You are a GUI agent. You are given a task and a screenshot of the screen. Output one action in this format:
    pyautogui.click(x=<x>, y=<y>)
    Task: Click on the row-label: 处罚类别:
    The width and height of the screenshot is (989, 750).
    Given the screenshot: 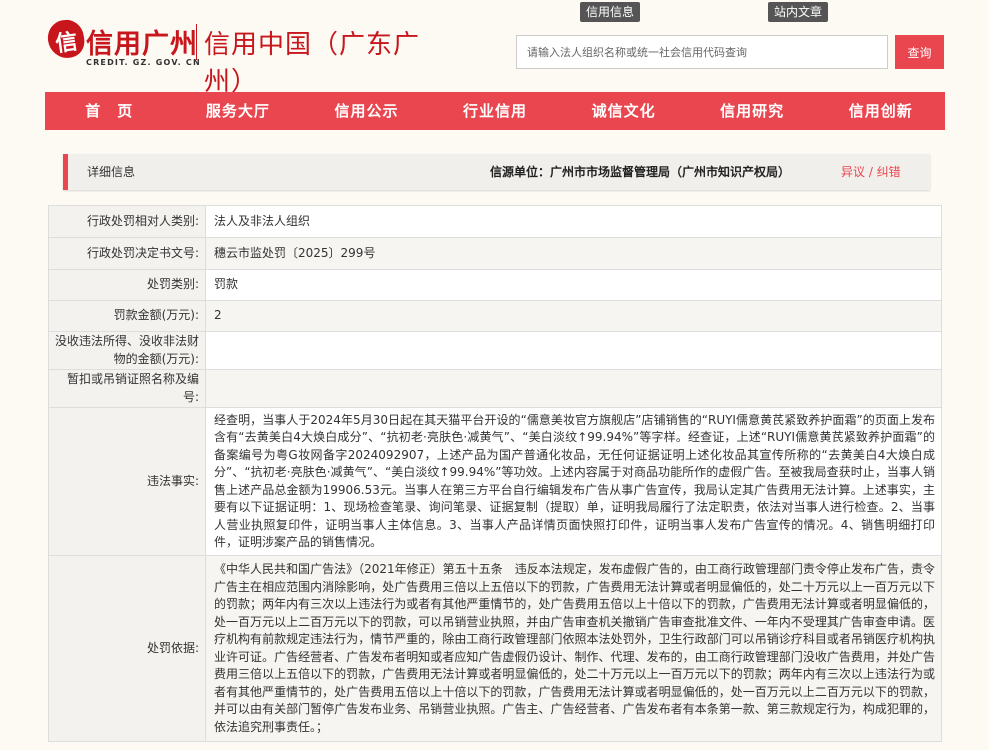 What is the action you would take?
    pyautogui.click(x=127, y=285)
    